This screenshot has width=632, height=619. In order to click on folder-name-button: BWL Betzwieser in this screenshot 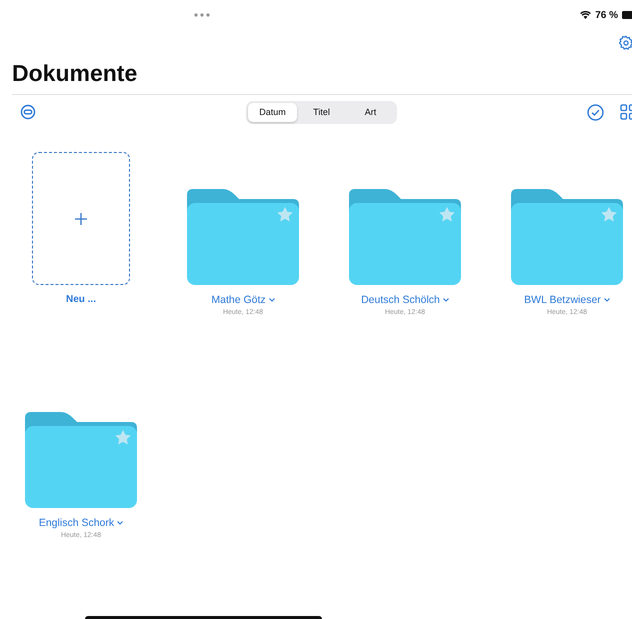, I will do `click(567, 300)`.